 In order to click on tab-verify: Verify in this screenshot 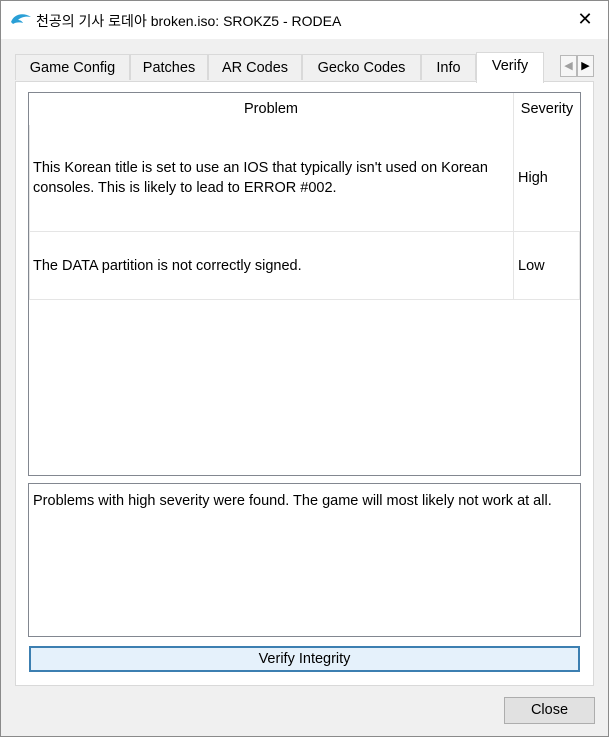, I will do `click(510, 67)`.